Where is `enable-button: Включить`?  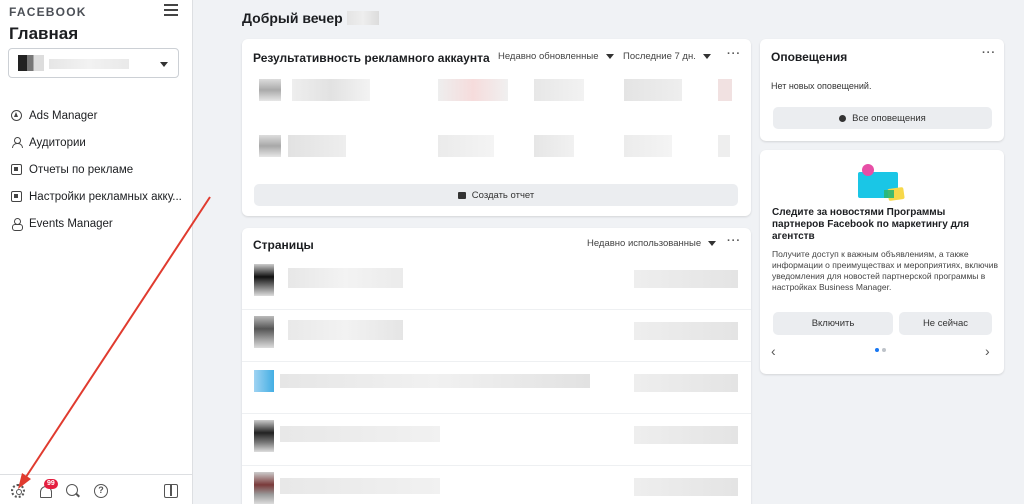
enable-button: Включить is located at coordinates (833, 323).